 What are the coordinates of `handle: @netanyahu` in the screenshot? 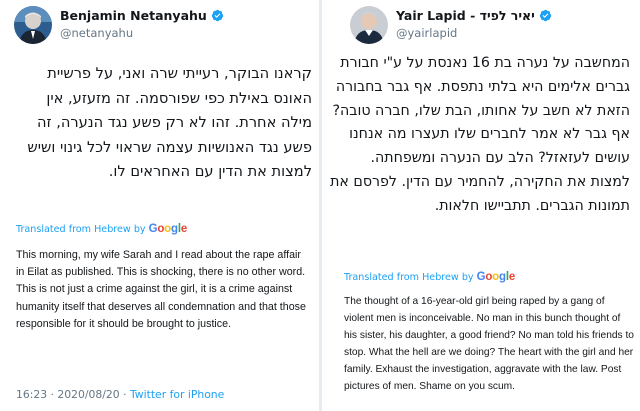 It's located at (142, 33).